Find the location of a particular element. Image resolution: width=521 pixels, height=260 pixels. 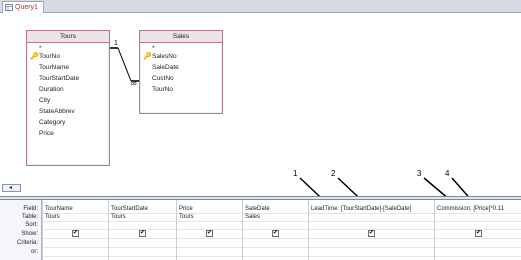

tab-query1: Query1 is located at coordinates (23, 7).